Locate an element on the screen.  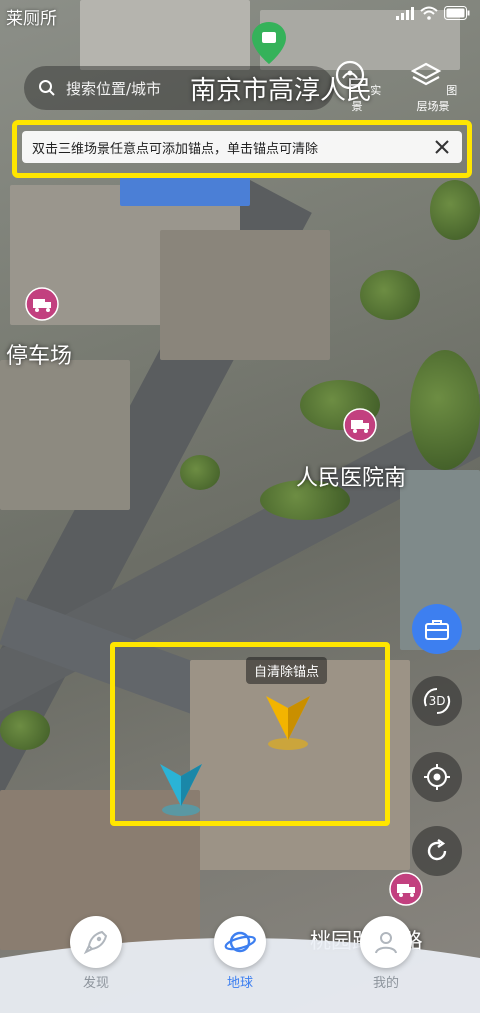
clear-anchor-tip: 自清除锚点 is located at coordinates (287, 670).